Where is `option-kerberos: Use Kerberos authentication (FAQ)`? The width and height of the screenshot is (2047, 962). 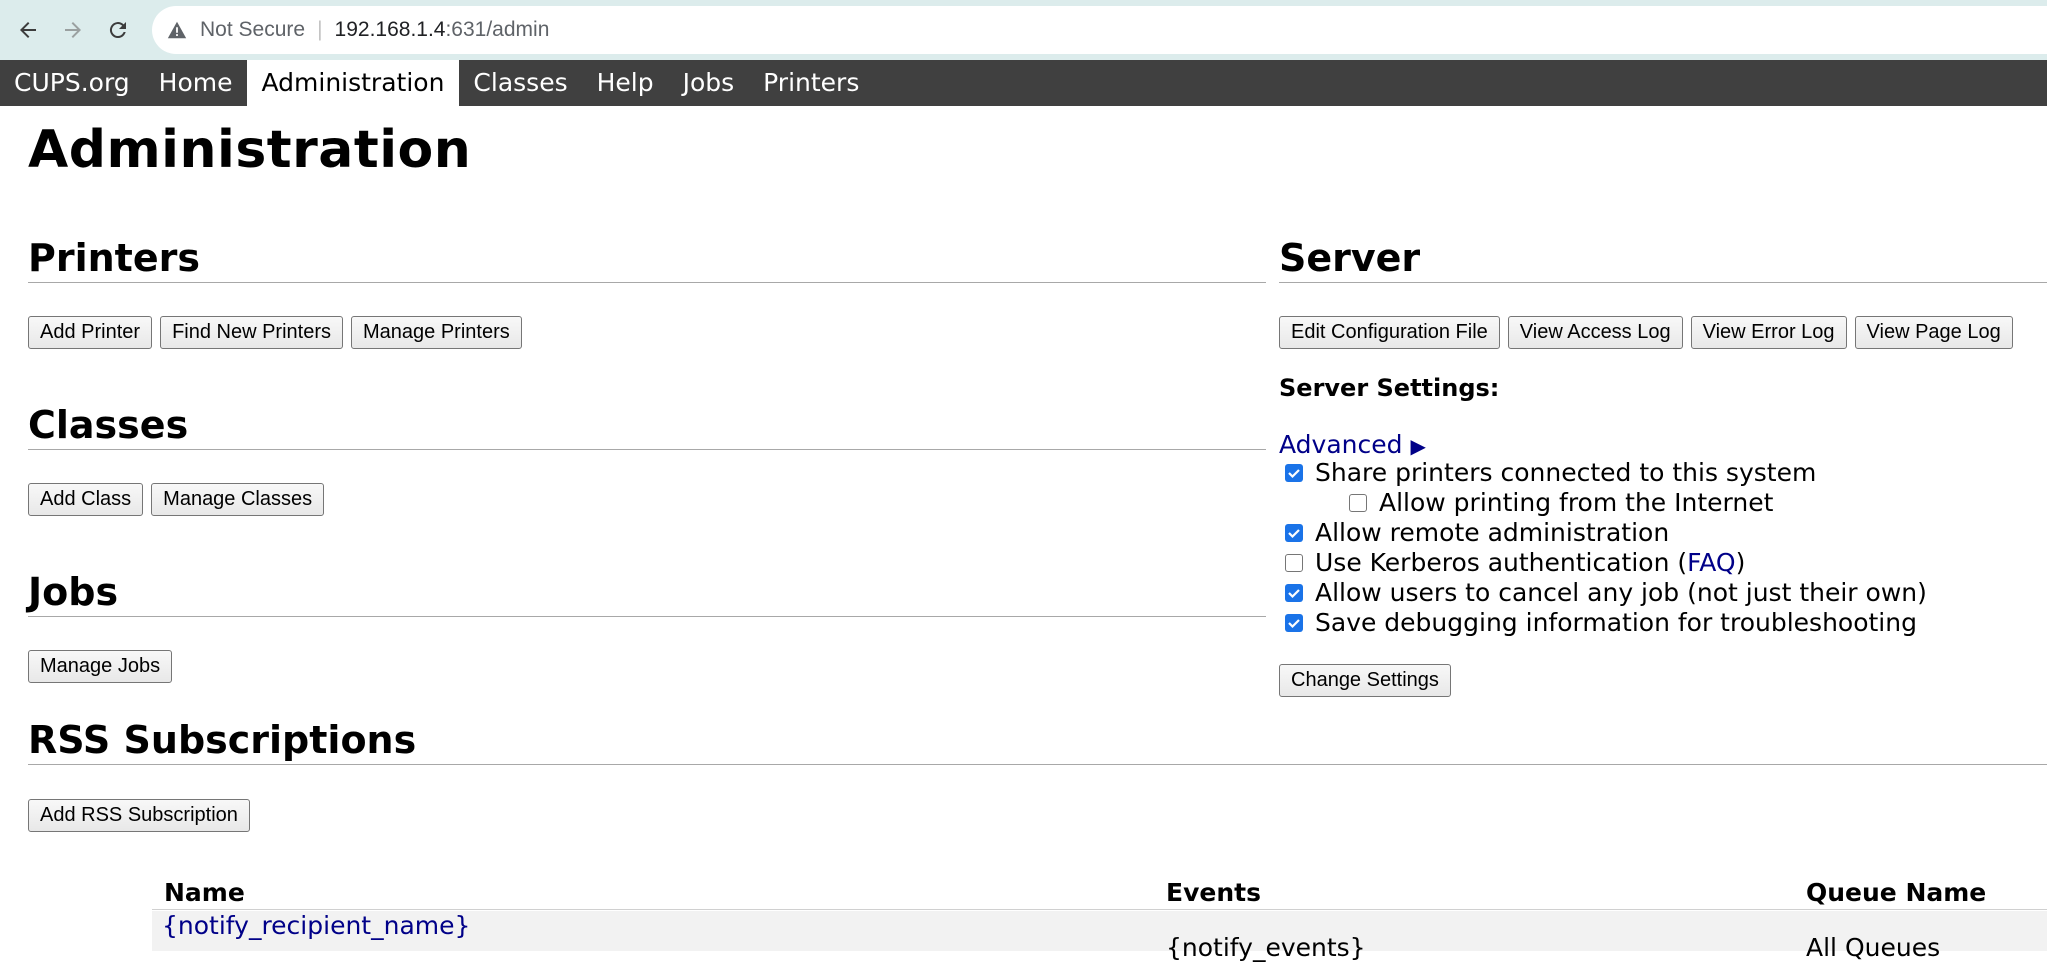 option-kerberos: Use Kerberos authentication (FAQ) is located at coordinates (1515, 563).